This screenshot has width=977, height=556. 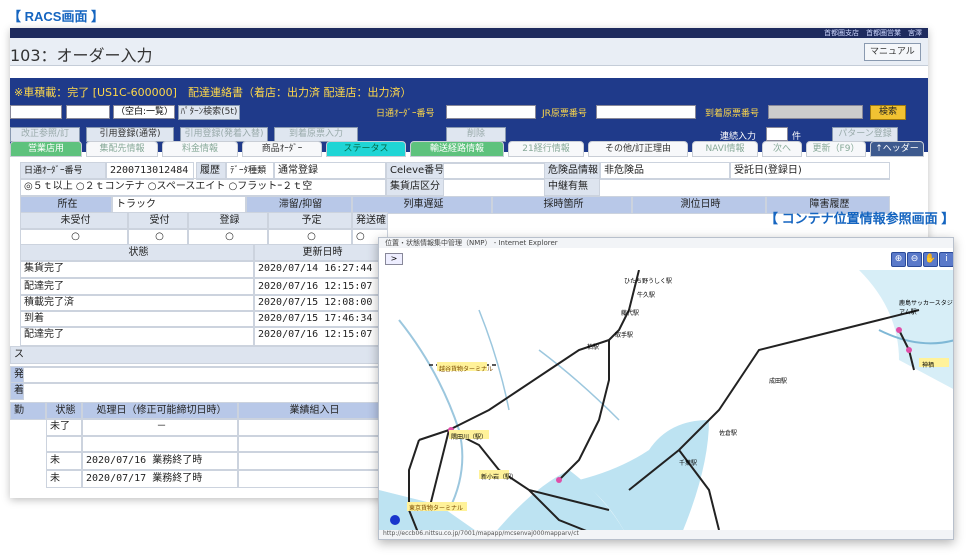 I want to click on work-date, so click(x=160, y=444).